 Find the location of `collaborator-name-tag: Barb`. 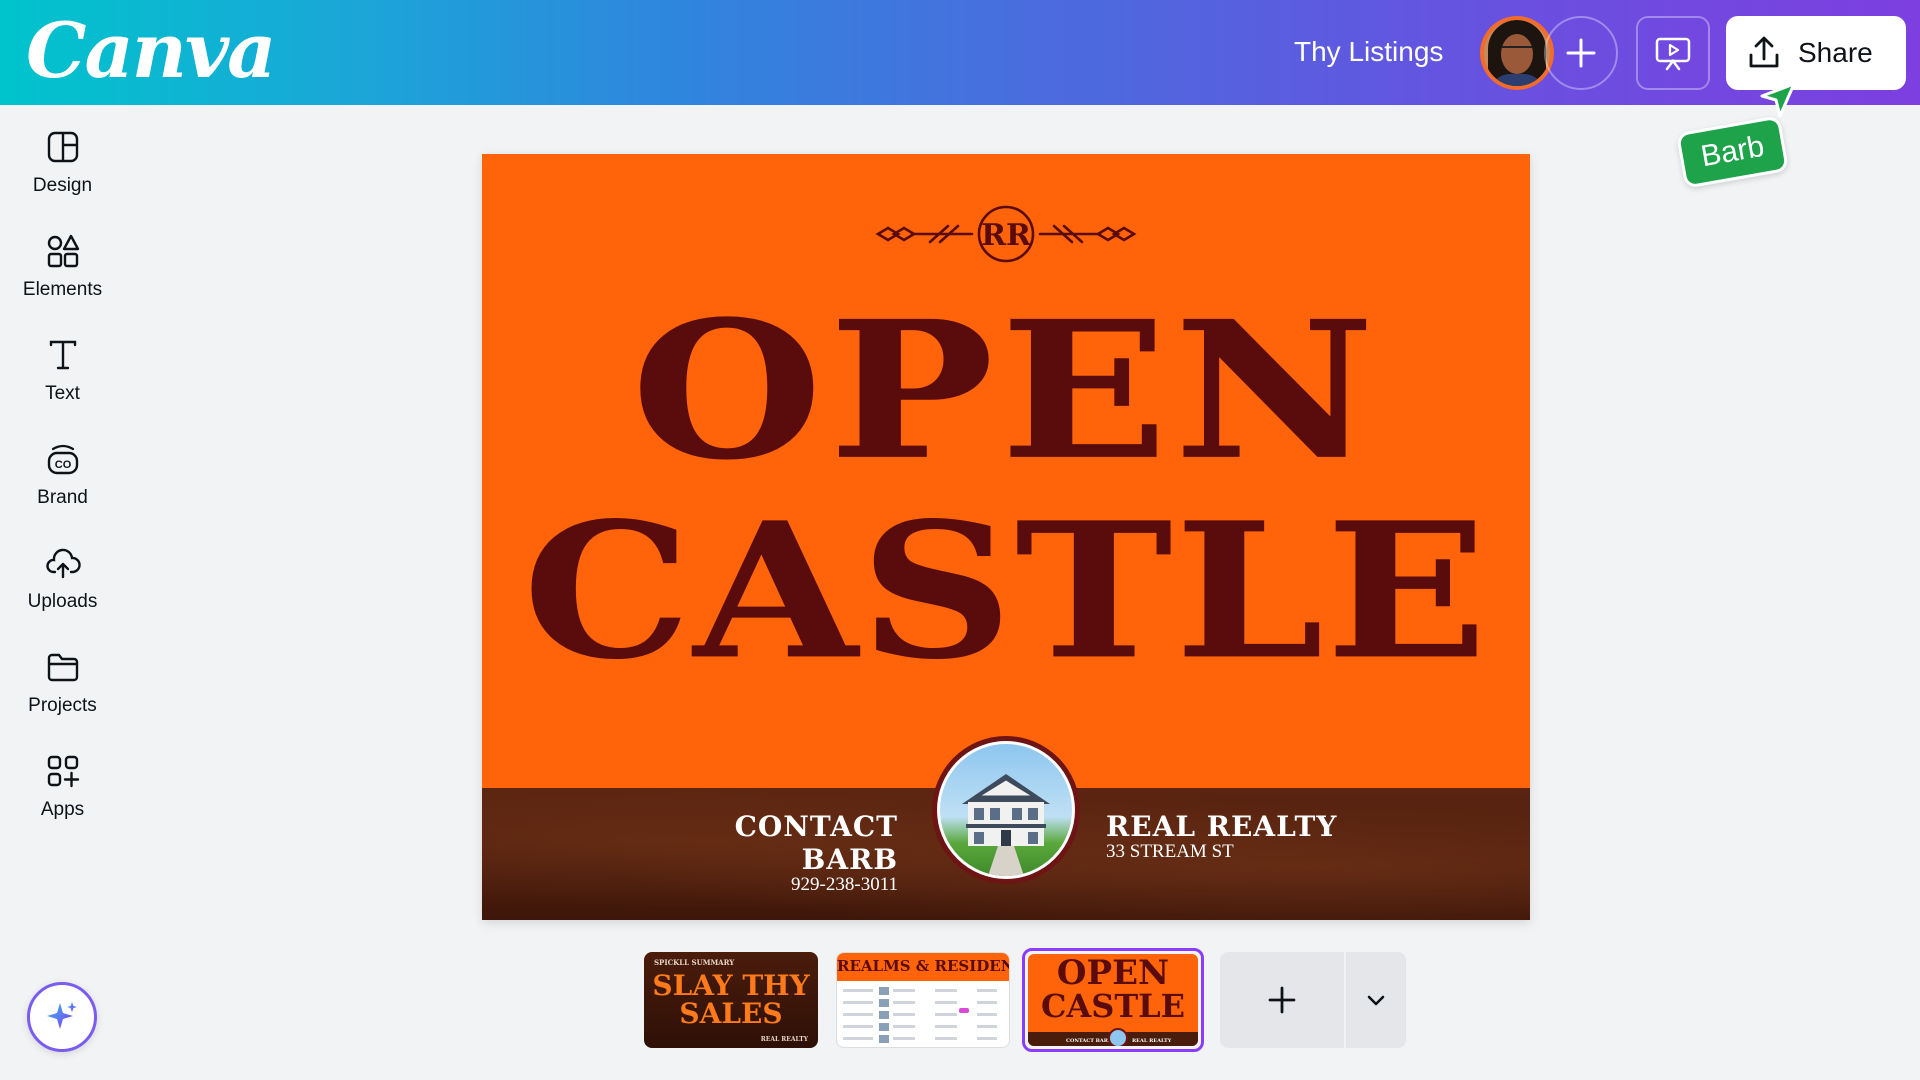

collaborator-name-tag: Barb is located at coordinates (1732, 152).